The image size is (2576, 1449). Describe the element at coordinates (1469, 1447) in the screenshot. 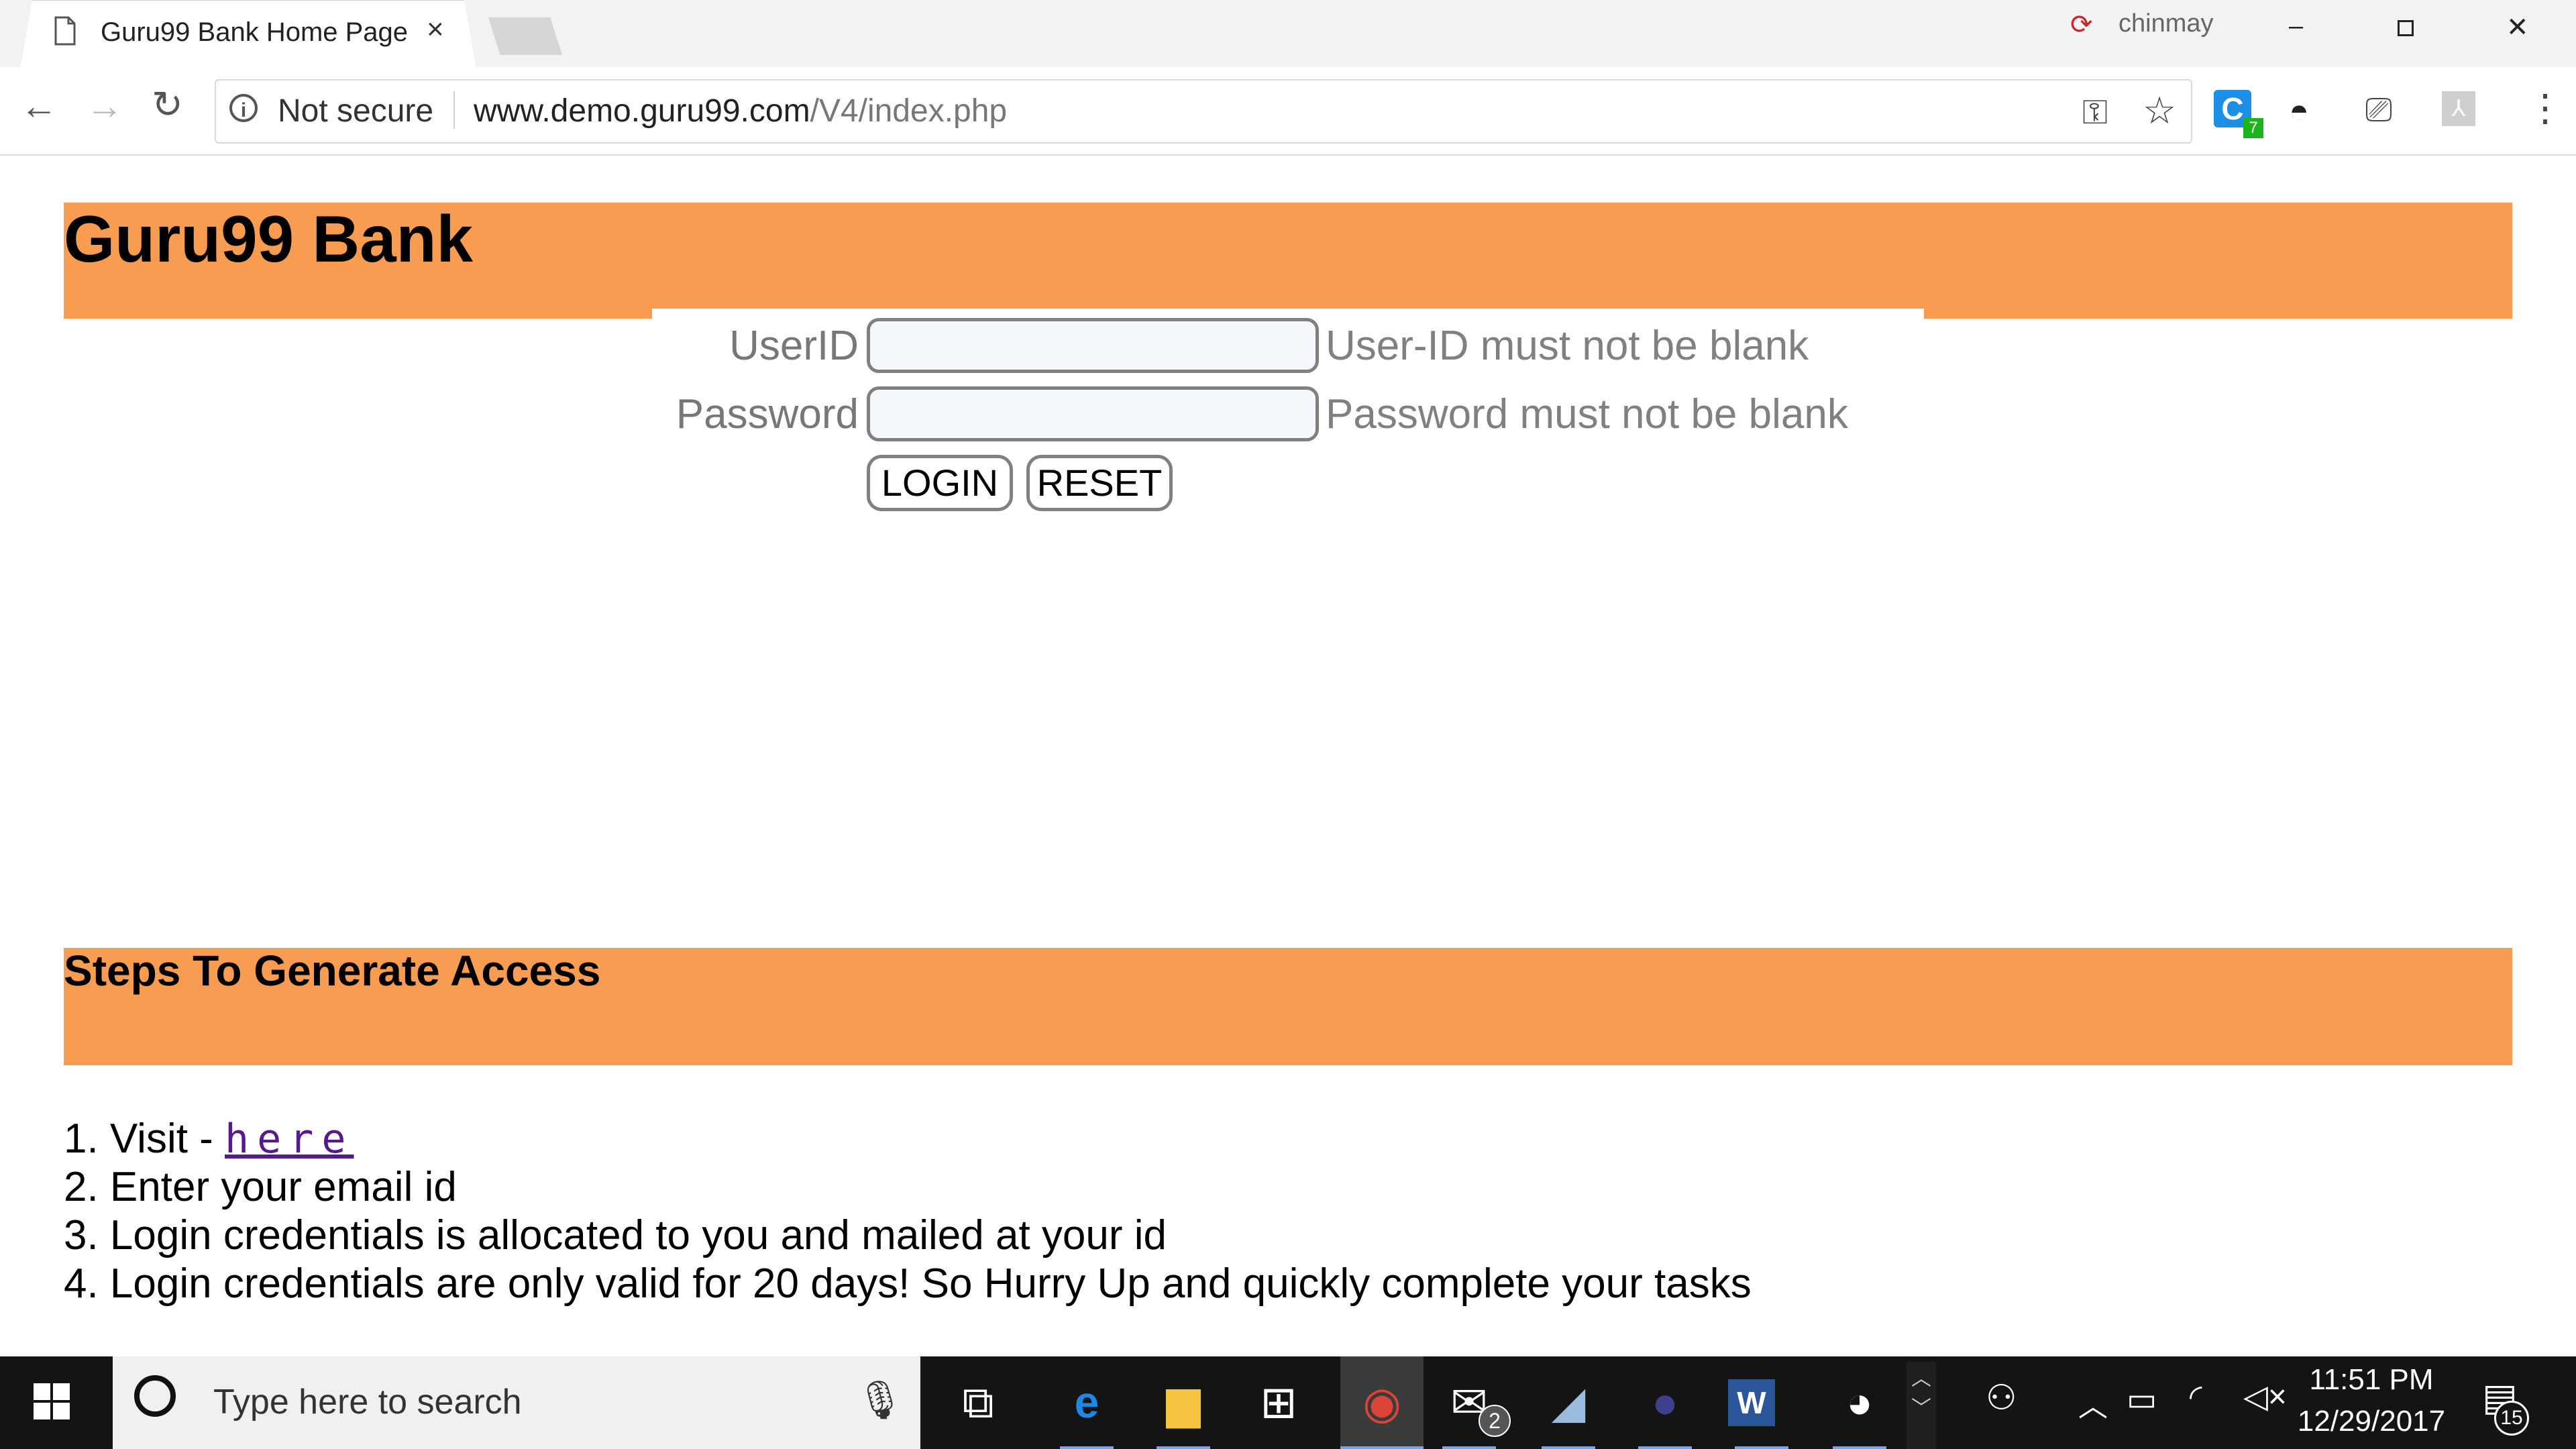

I see `mail-running-indicator` at that location.